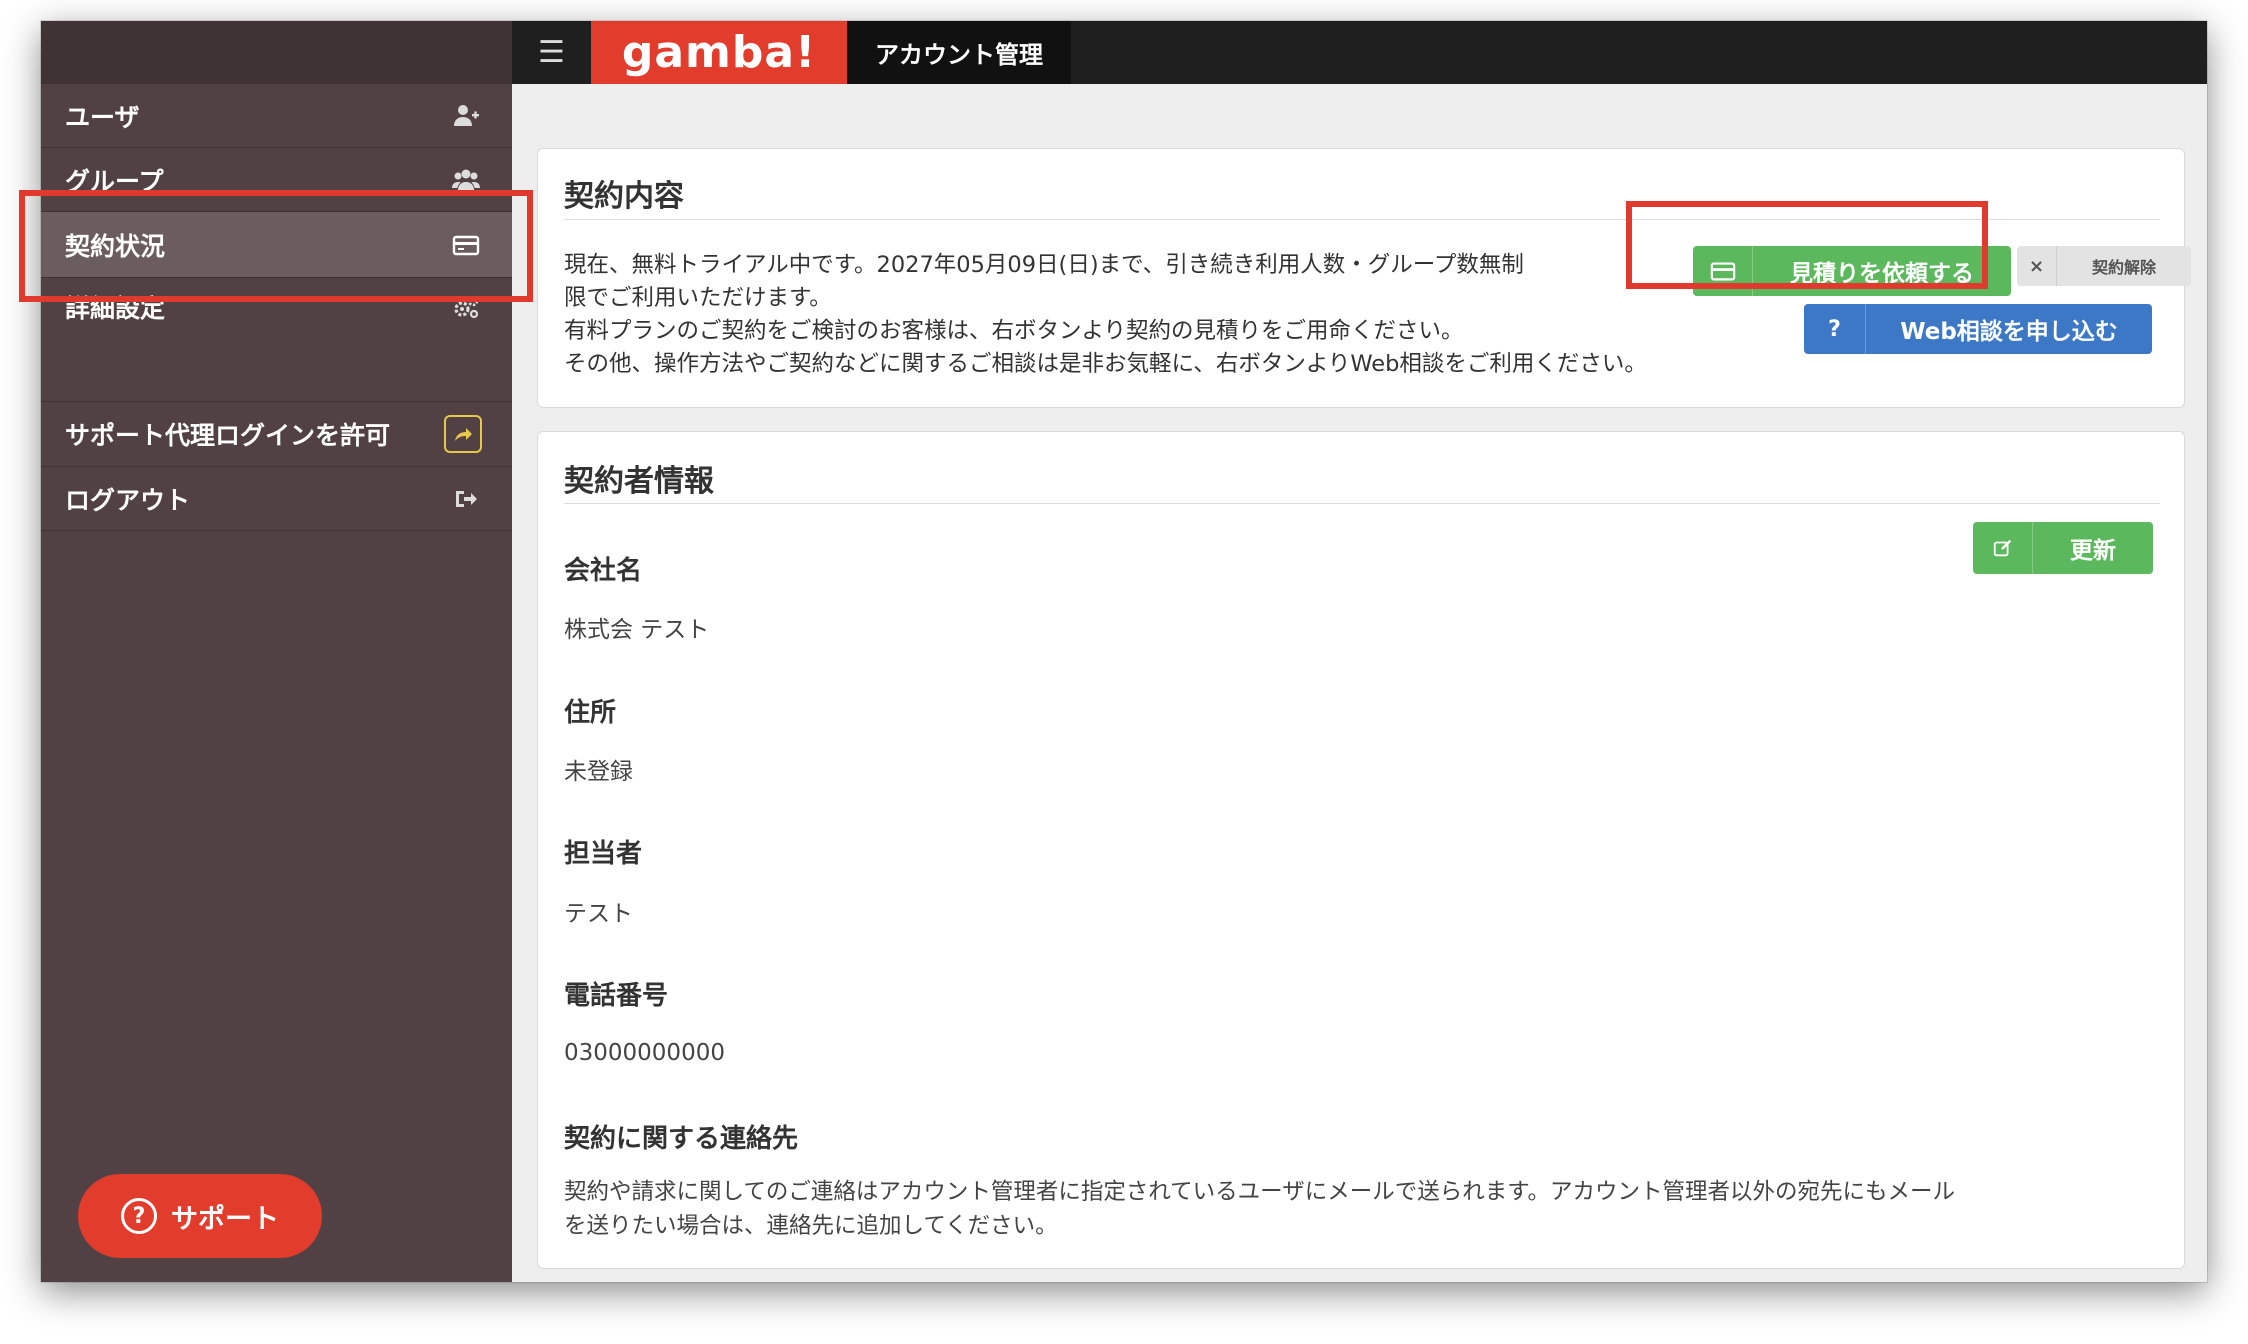 The height and width of the screenshot is (1344, 2248). What do you see at coordinates (551, 52) in the screenshot?
I see `hamburger-icon: ☰` at bounding box center [551, 52].